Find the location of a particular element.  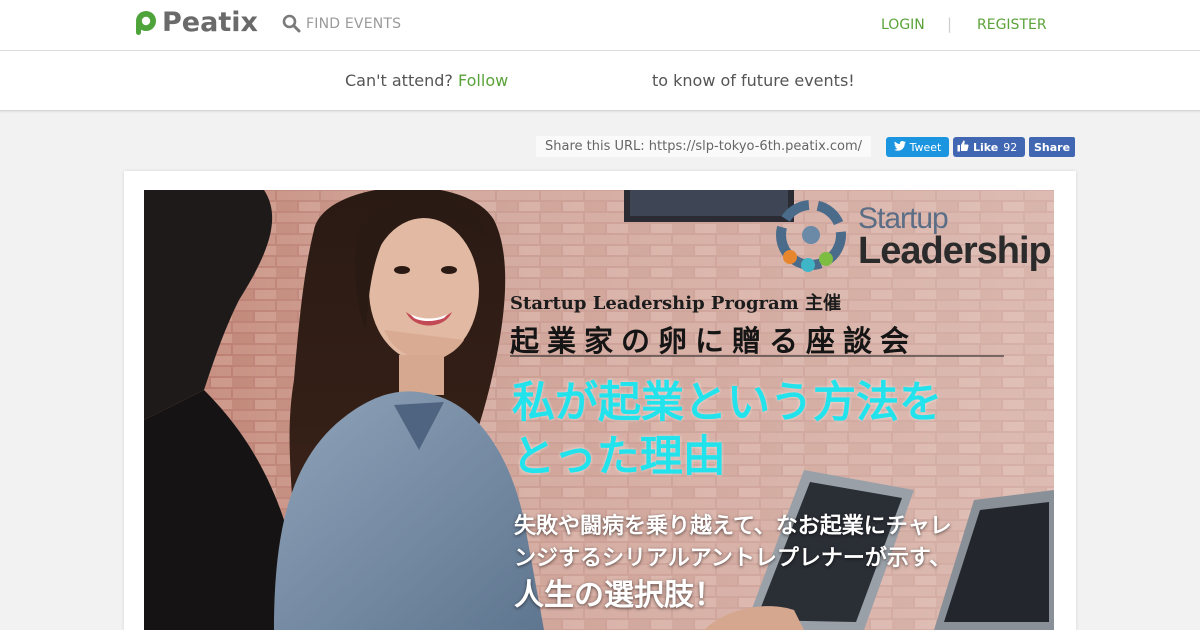

startup-leadership-logo: Startup Leadership is located at coordinates (910, 237).